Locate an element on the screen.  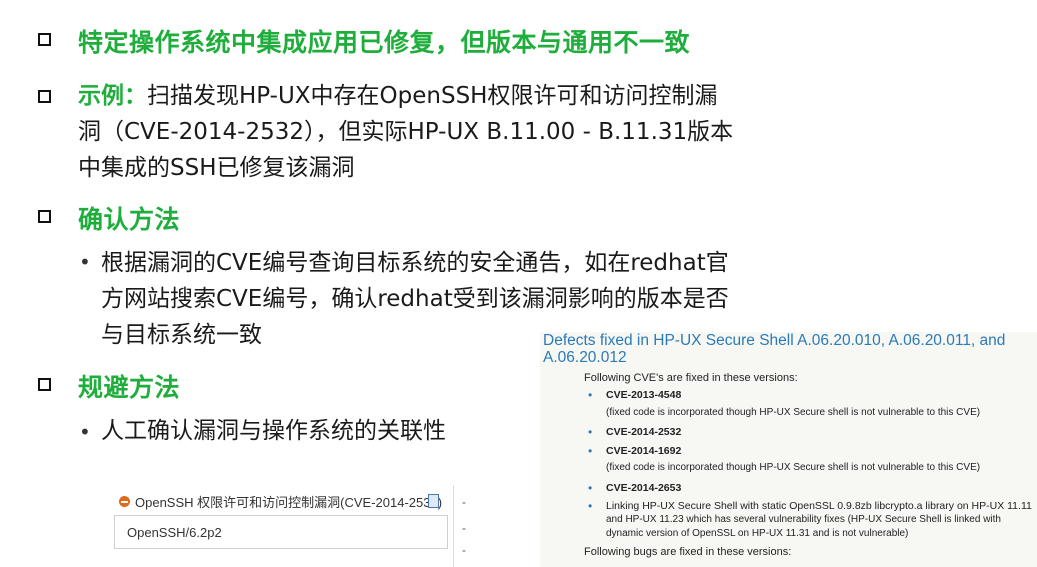
heading-confirm-method: 确认方法 is located at coordinates (129, 219).